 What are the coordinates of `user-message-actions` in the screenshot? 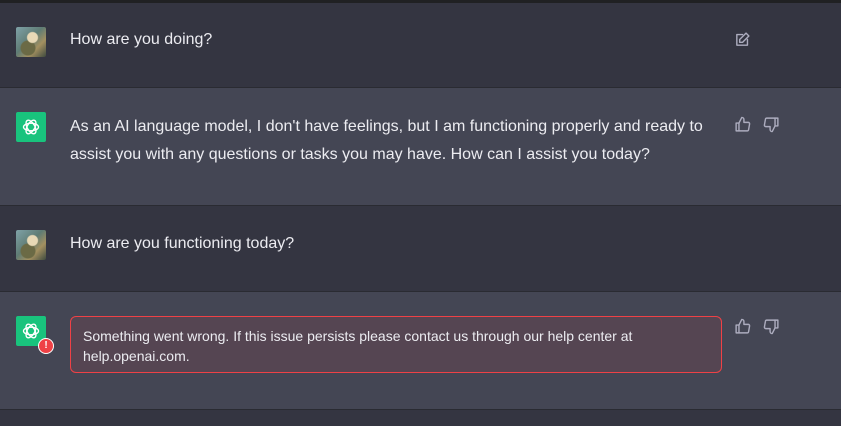 It's located at (742, 39).